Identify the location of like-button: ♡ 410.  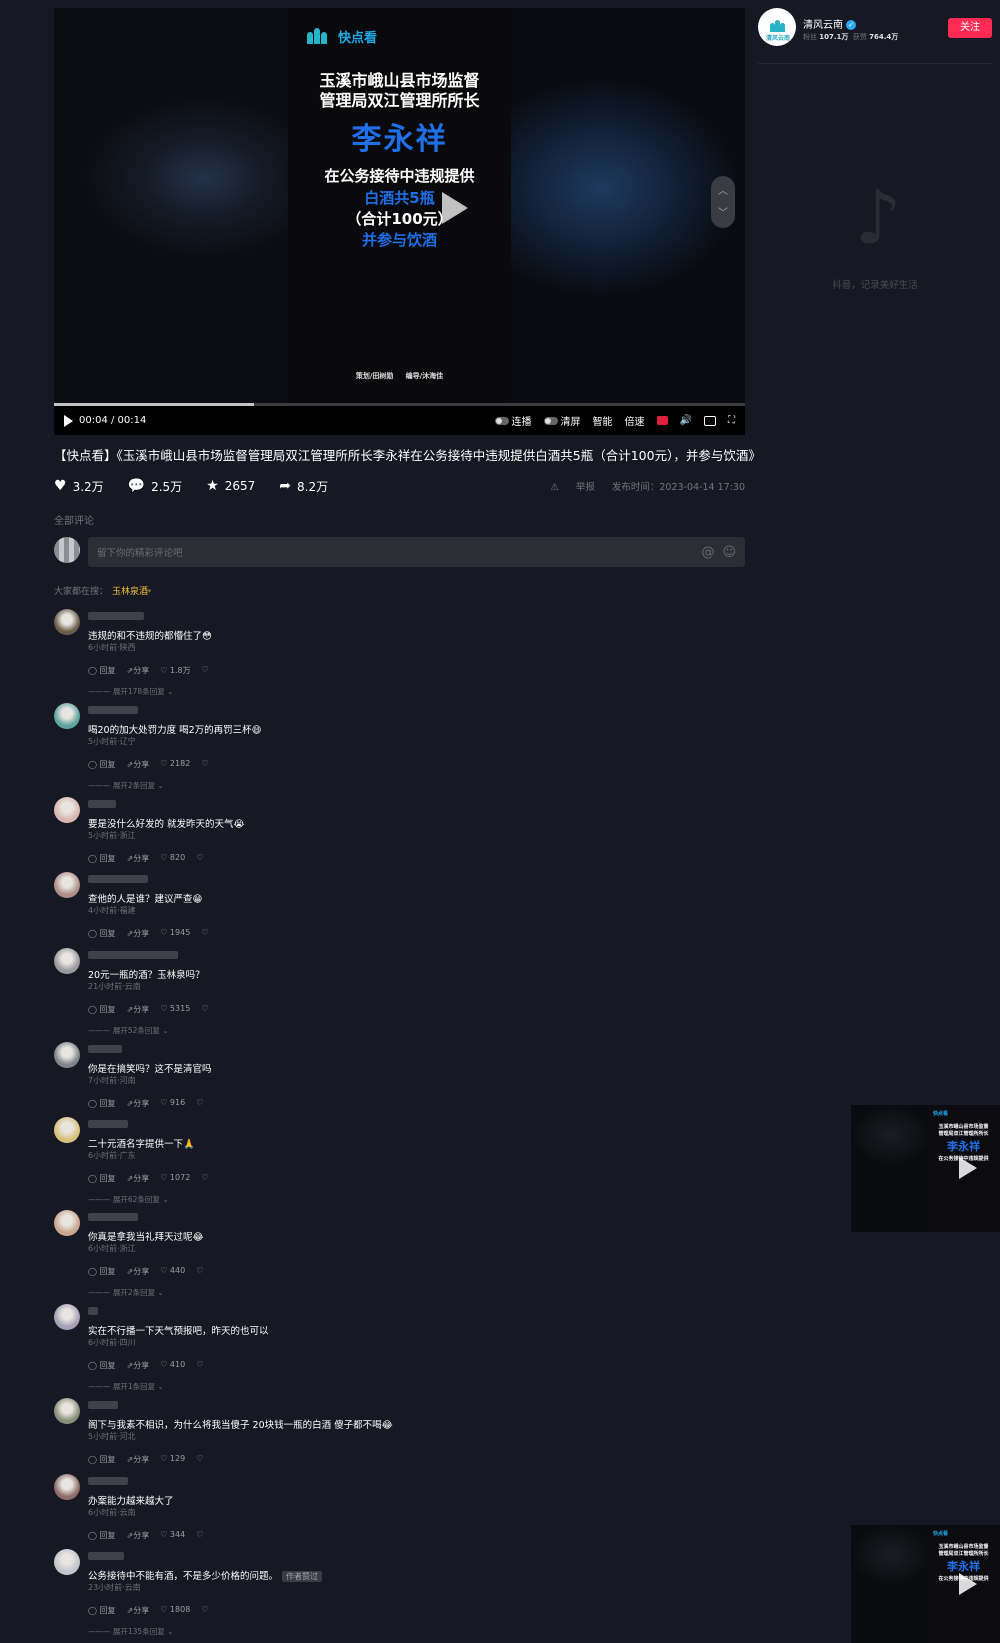
(172, 1365).